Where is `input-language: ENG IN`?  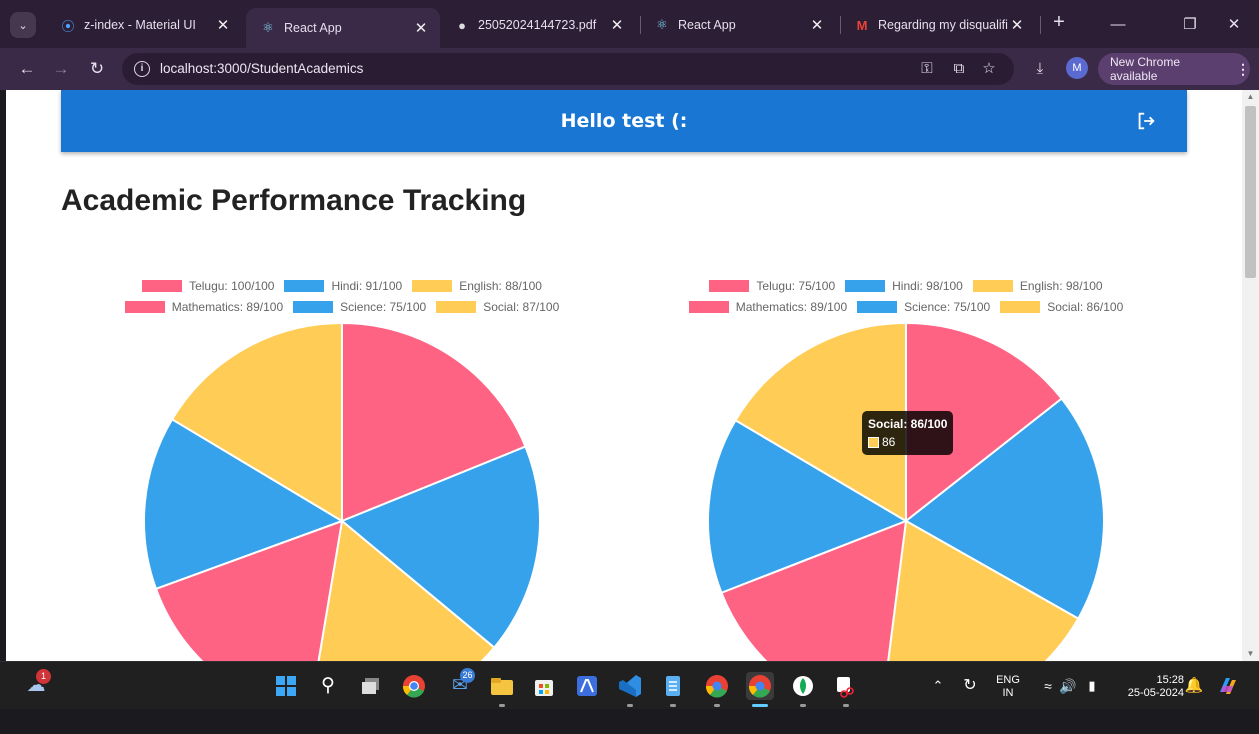
input-language: ENG IN is located at coordinates (1008, 687).